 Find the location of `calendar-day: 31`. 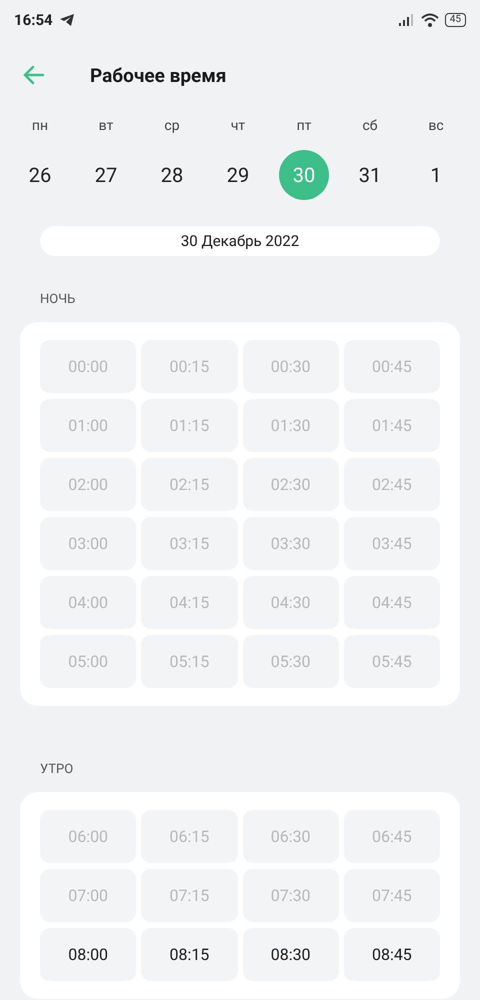

calendar-day: 31 is located at coordinates (370, 175).